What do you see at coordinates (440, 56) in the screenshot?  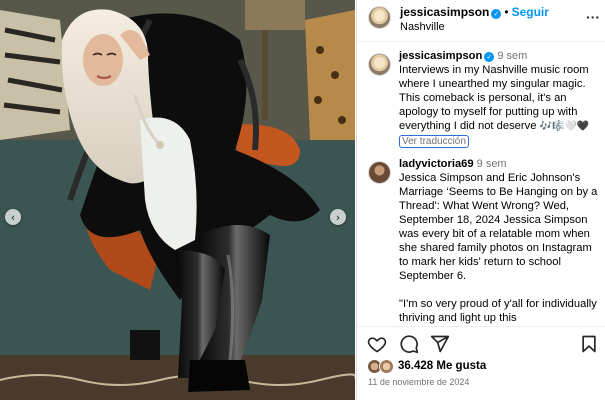 I see `caption-username: jessicasimpson` at bounding box center [440, 56].